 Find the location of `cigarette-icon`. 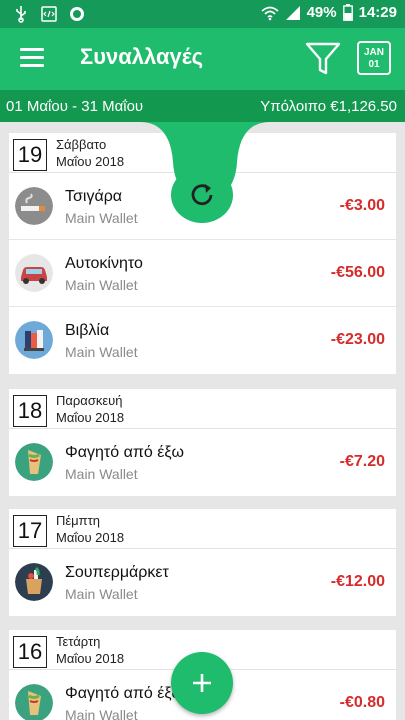

cigarette-icon is located at coordinates (34, 206).